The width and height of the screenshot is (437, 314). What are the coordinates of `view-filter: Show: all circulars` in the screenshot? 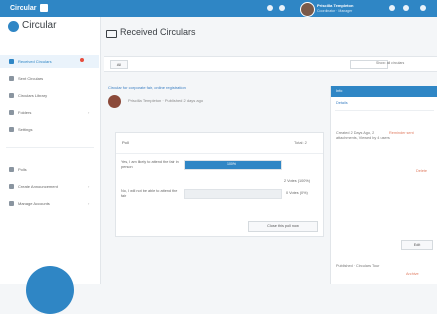 It's located at (390, 63).